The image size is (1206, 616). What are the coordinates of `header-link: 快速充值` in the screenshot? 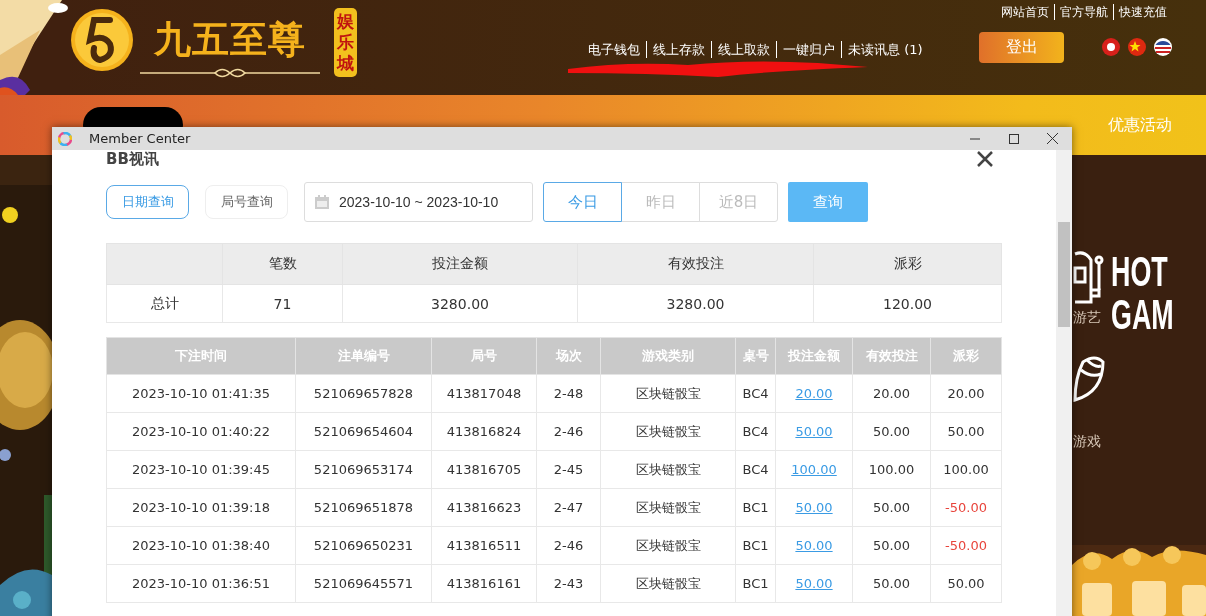 It's located at (1142, 12).